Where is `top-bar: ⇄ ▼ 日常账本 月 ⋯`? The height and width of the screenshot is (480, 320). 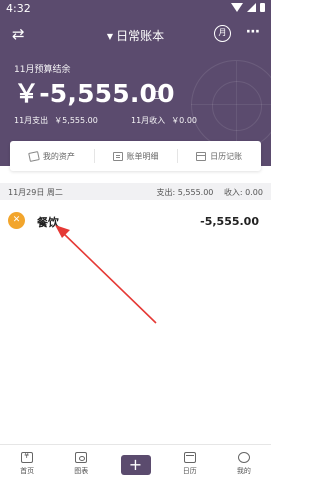
top-bar: ⇄ ▼ 日常账本 月 ⋯ is located at coordinates (135, 35).